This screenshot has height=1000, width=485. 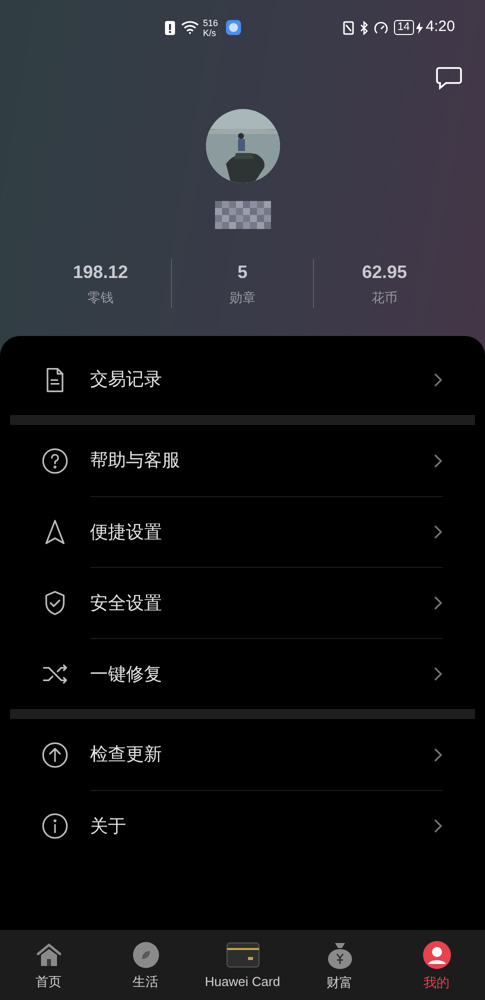 What do you see at coordinates (419, 28) in the screenshot?
I see `charging-icon` at bounding box center [419, 28].